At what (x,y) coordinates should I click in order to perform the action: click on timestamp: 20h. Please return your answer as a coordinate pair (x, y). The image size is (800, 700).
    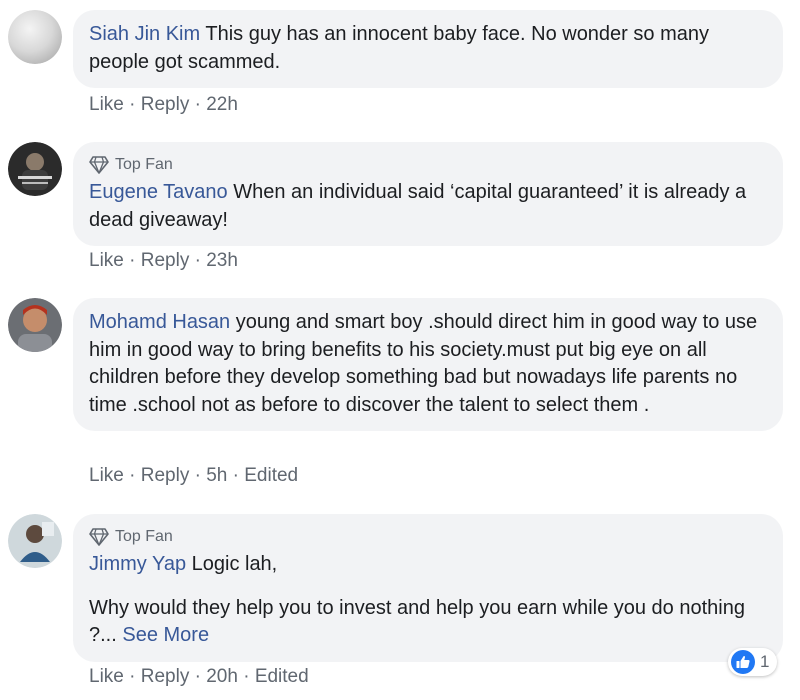
    Looking at the image, I should click on (222, 676).